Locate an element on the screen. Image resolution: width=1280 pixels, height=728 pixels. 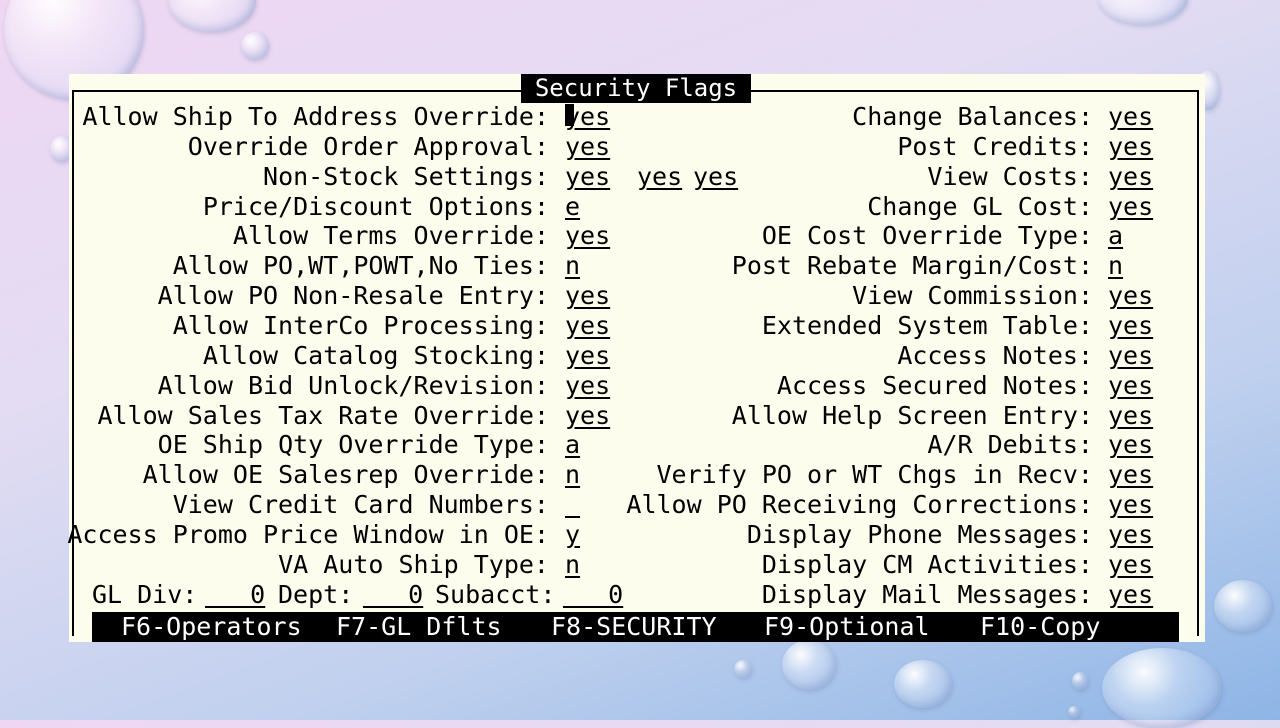
field-row-a-r-debits: A/R Debits: yes is located at coordinates (637, 445).